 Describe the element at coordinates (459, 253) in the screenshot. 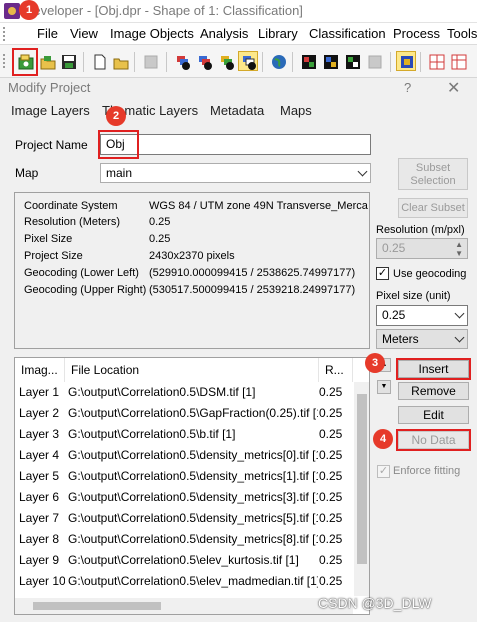

I see `spinner-down-icon: ▼` at that location.